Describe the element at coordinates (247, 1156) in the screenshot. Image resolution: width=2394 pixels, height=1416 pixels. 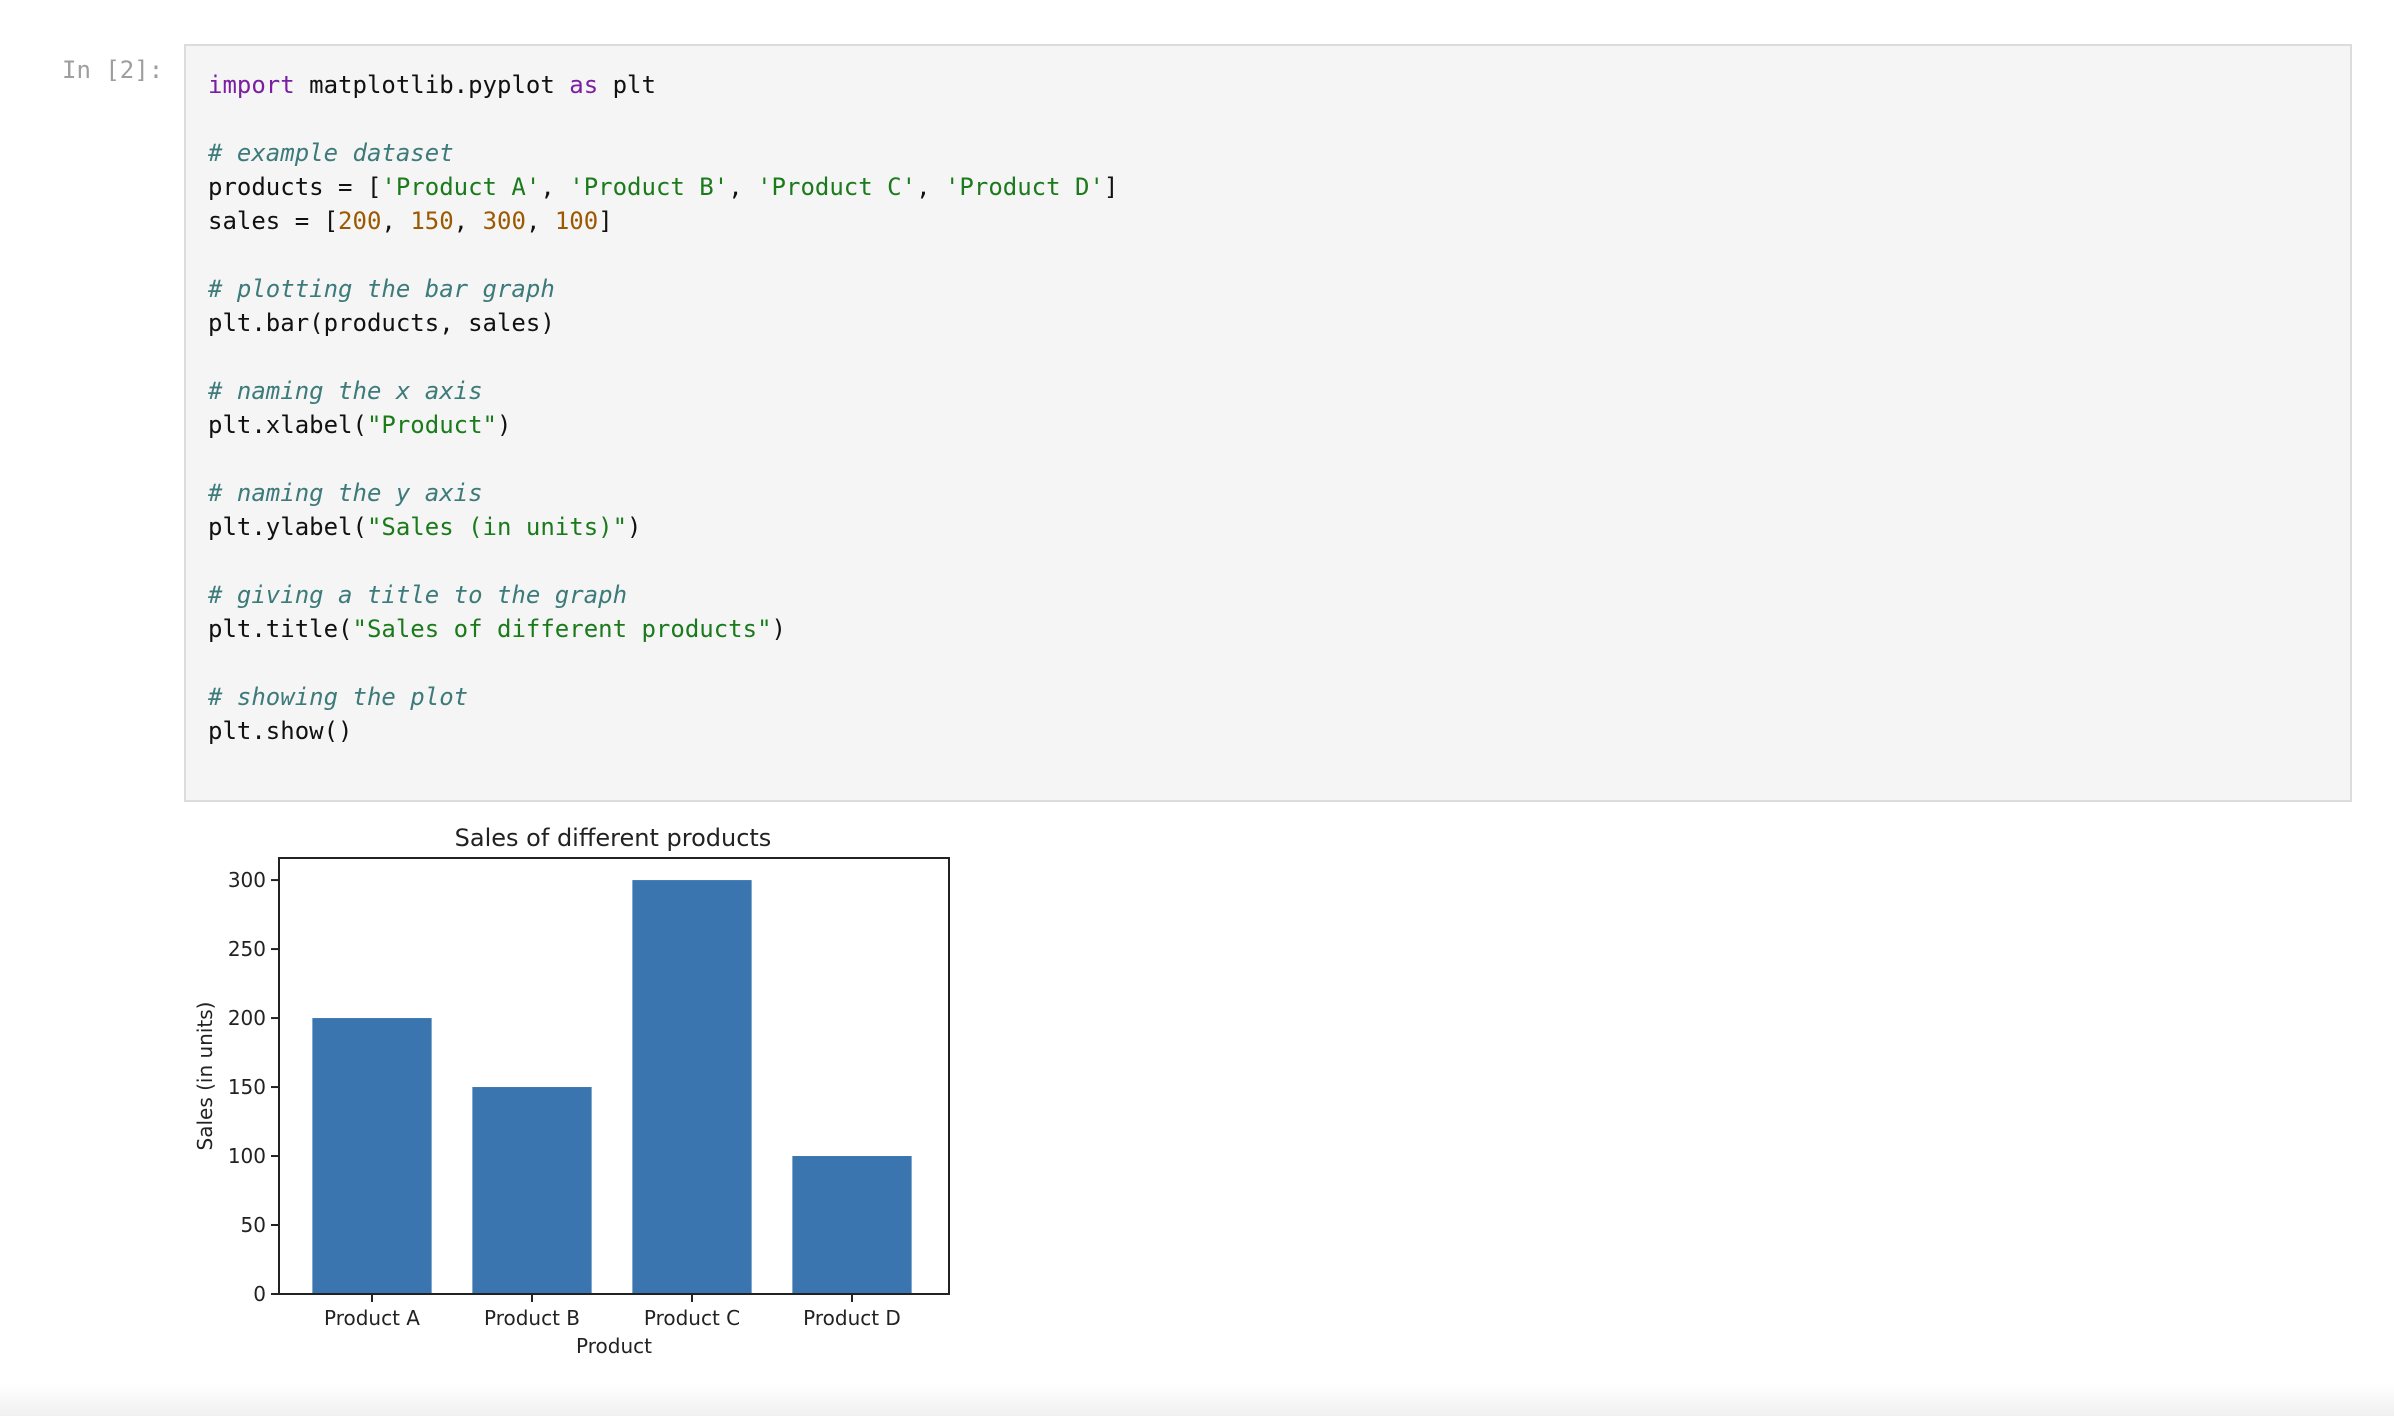
I see `y-tick-label: 100` at that location.